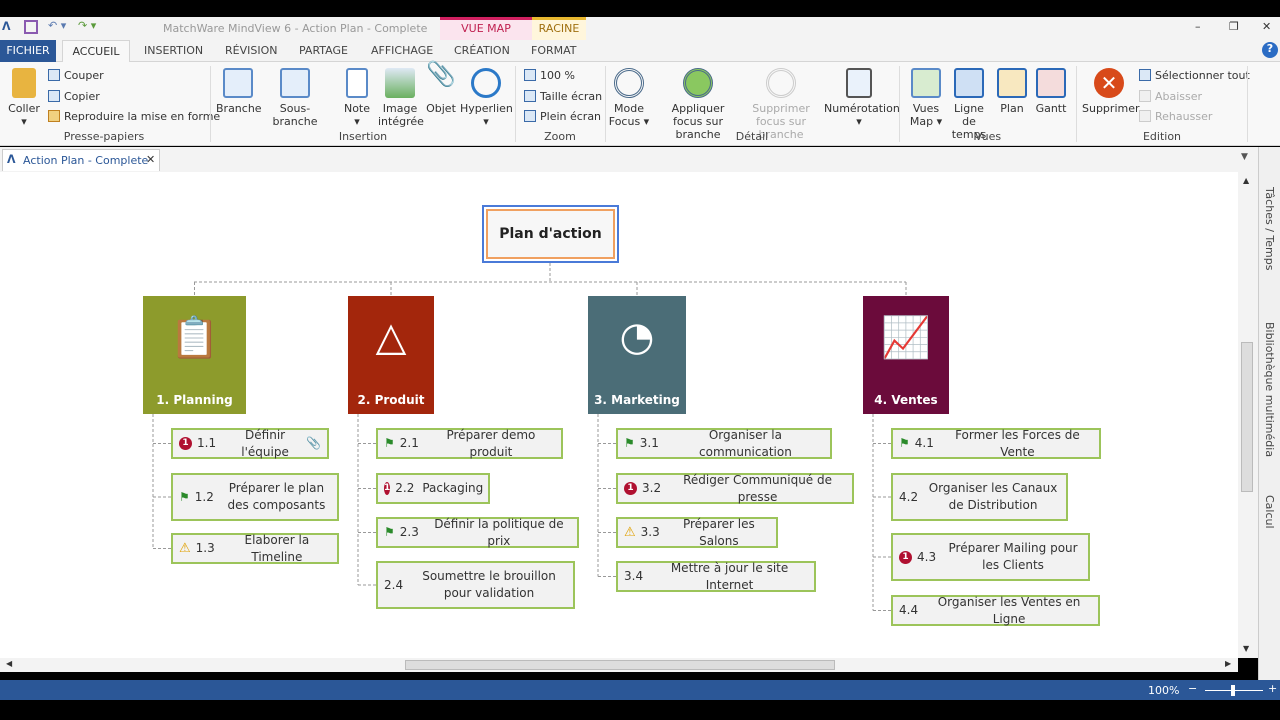  I want to click on subbranch-button: Sous-branche, so click(295, 98).